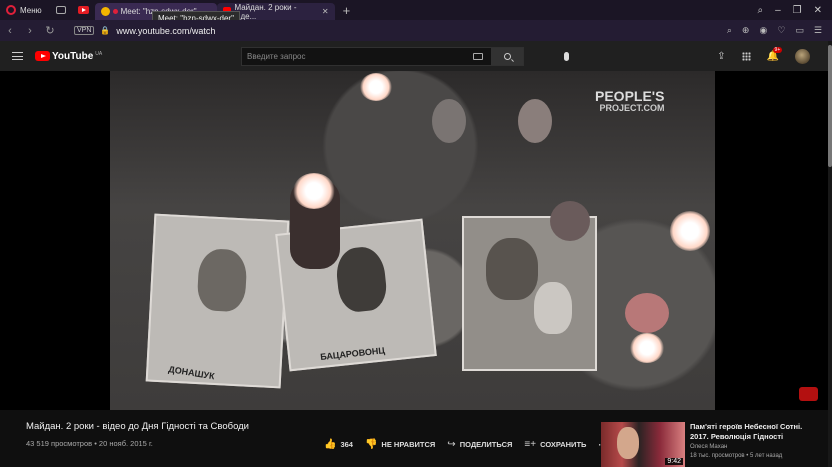 This screenshot has height=467, width=832. Describe the element at coordinates (10, 31) in the screenshot. I see `back-icon: ‹` at that location.